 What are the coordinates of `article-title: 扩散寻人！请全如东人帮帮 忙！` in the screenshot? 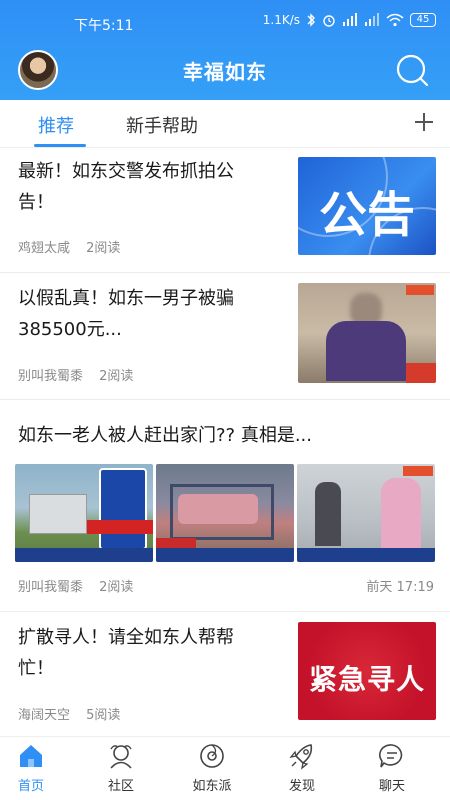 It's located at (126, 653).